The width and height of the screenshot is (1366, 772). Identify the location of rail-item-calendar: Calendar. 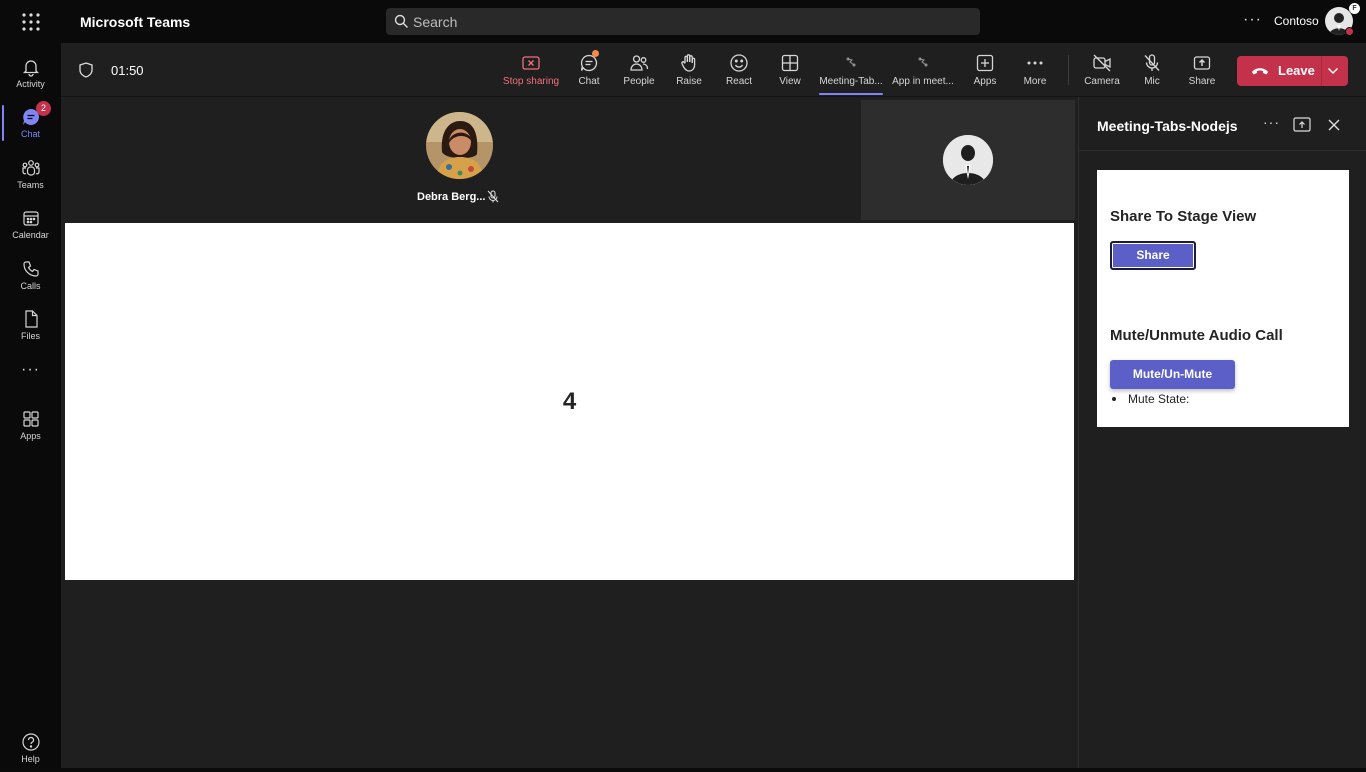
(30, 224).